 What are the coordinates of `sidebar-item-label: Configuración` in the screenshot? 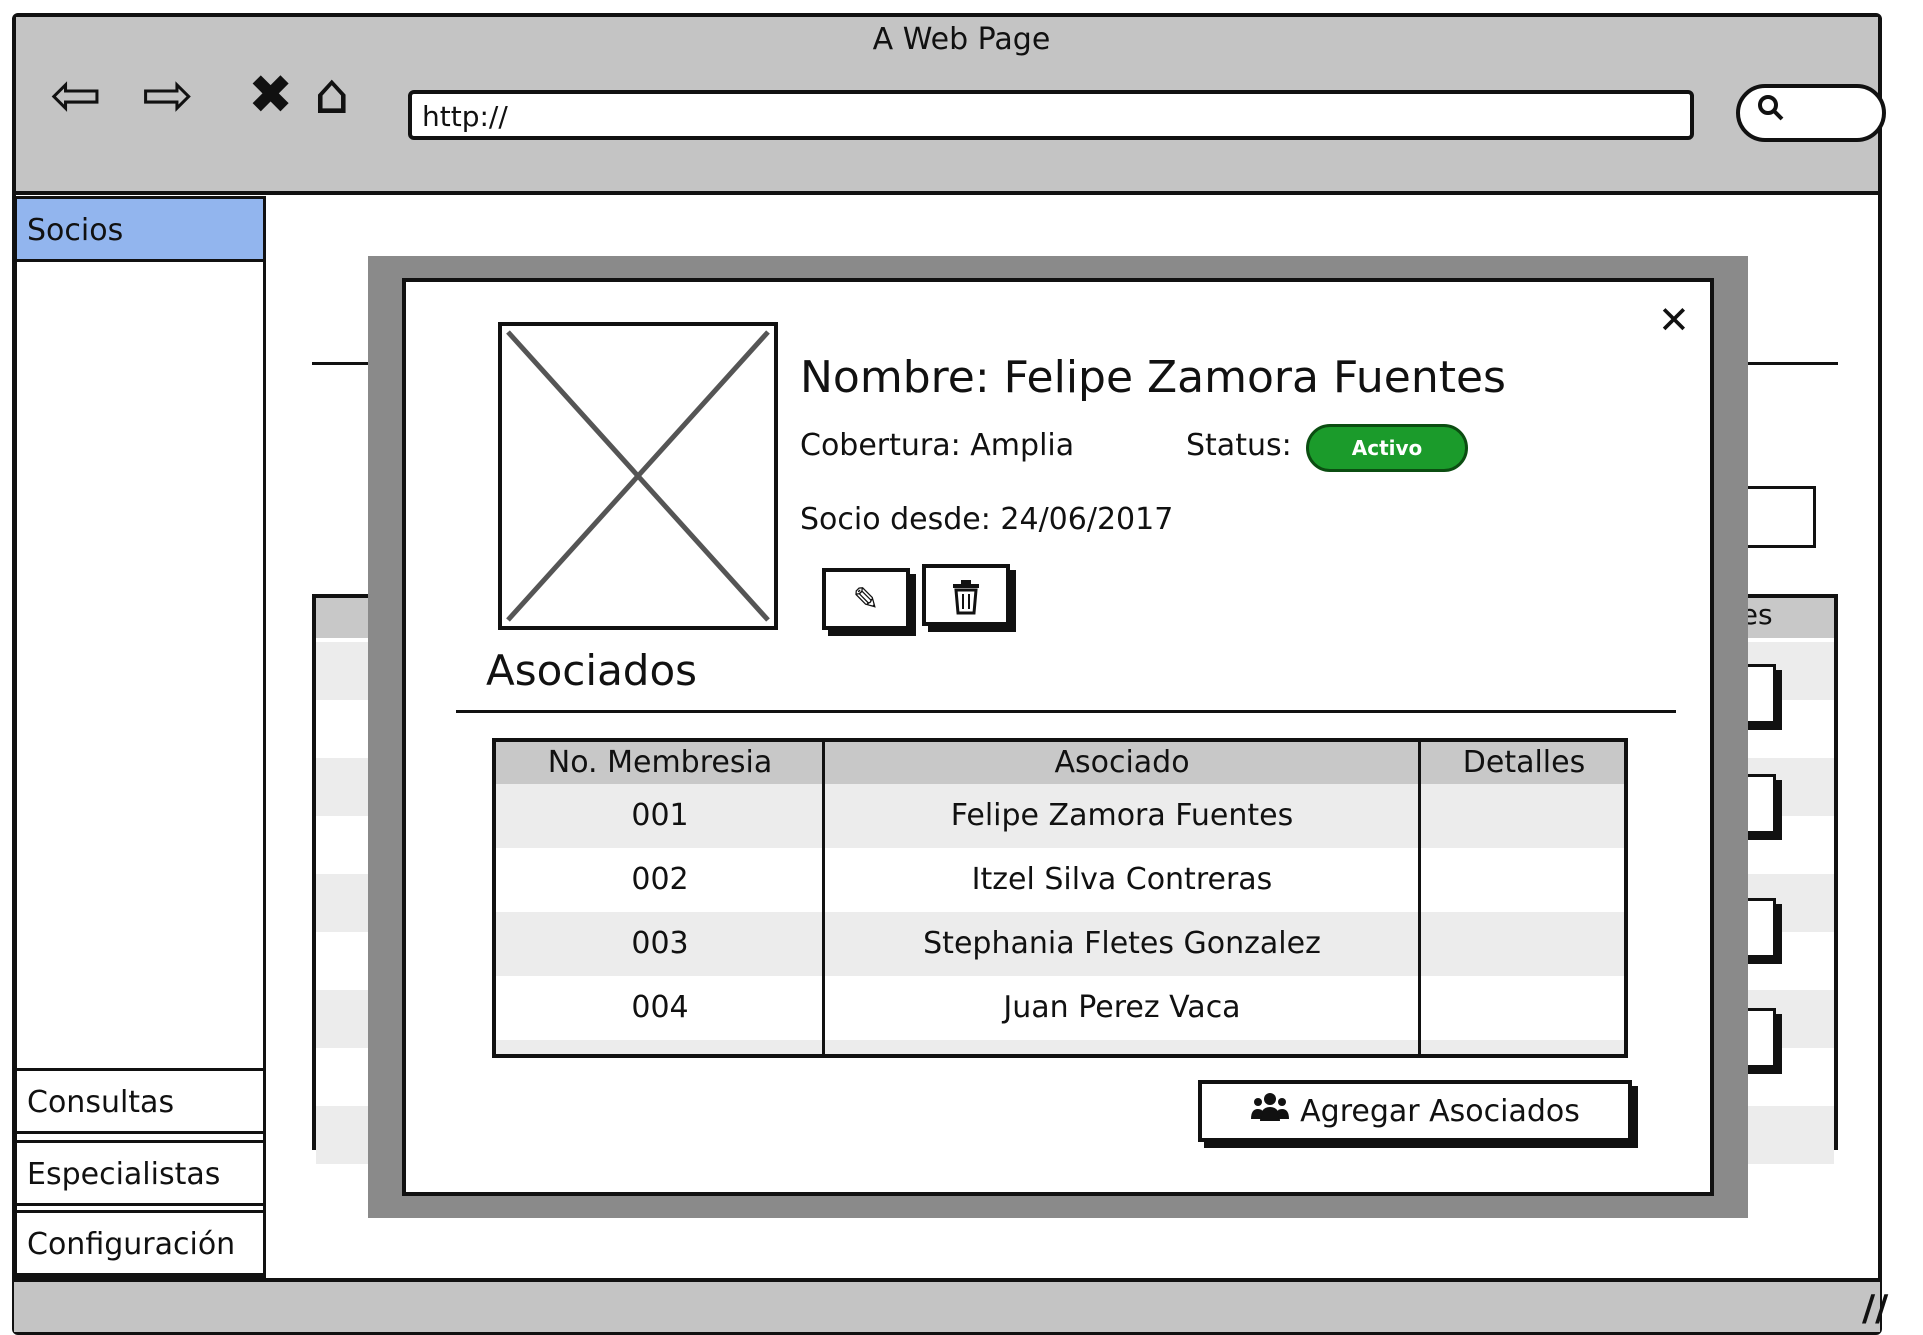 It's located at (131, 1244).